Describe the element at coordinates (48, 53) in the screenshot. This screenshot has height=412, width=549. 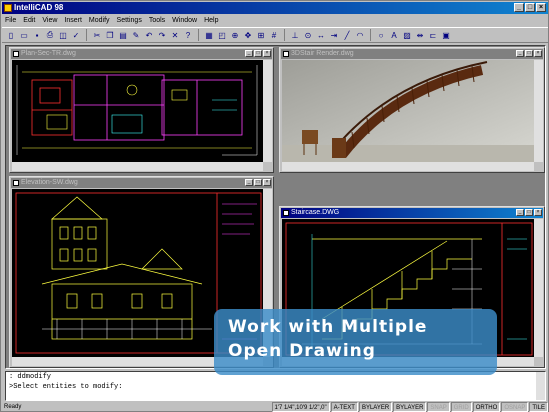
I see `plan-window-title: Plan-Sec-TR.dwg` at that location.